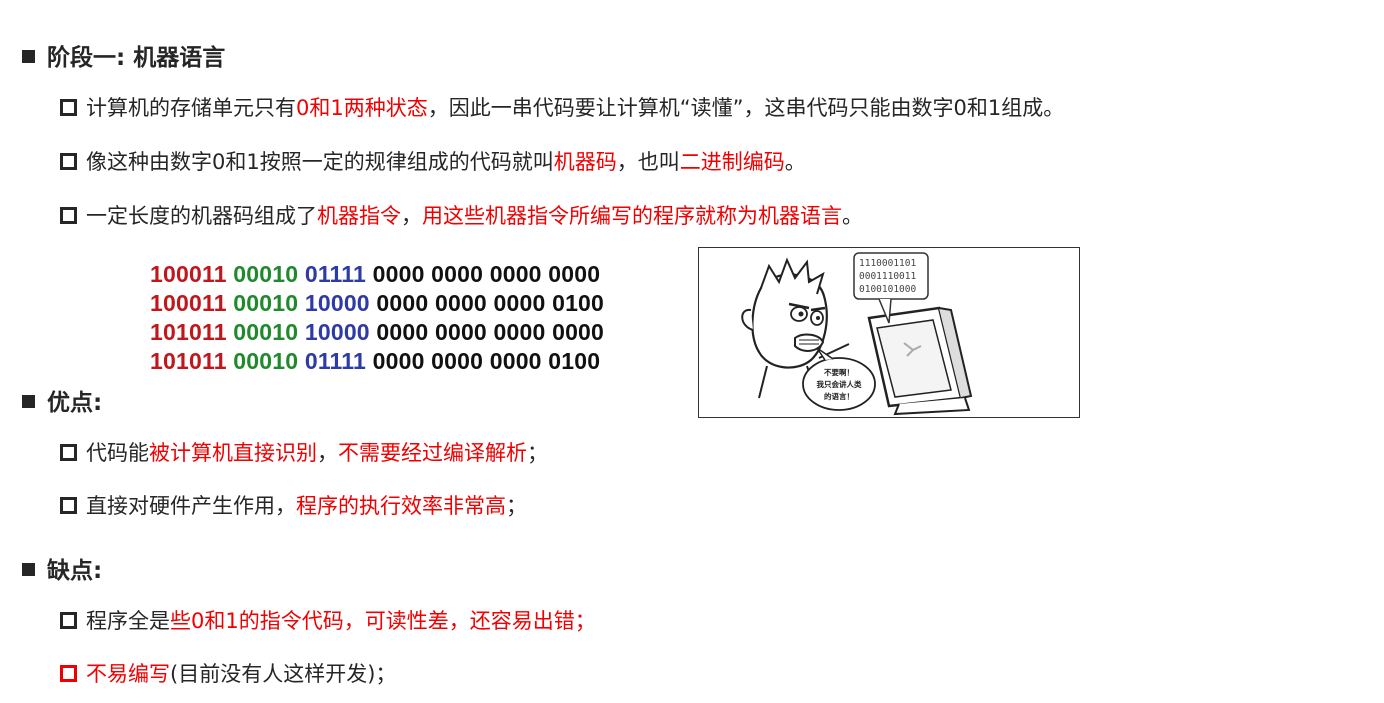 The image size is (1384, 703). I want to click on binary-line: 101011 00010 01111 0000 0000 0000 0100, so click(377, 361).